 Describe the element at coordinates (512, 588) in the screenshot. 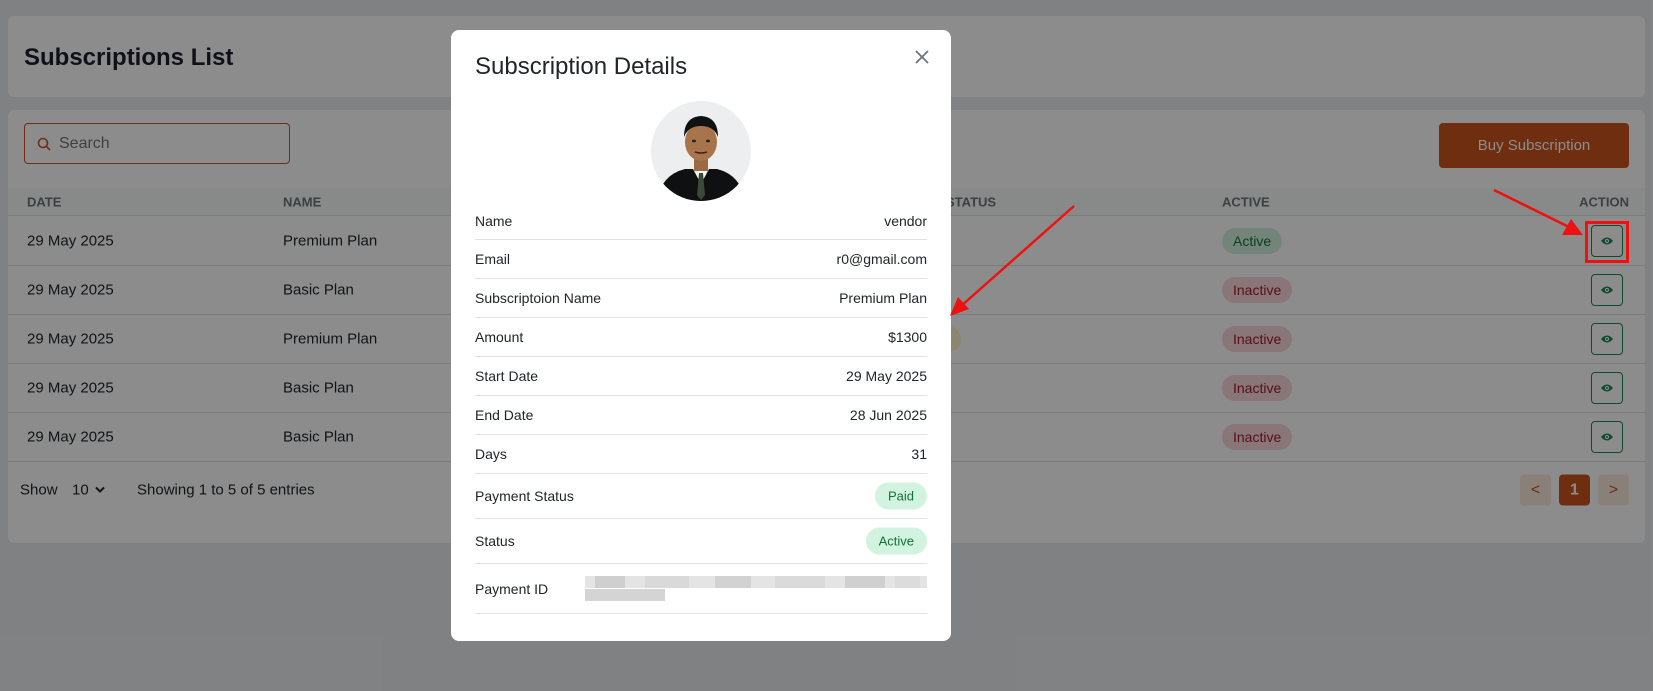

I see `detail-label: Payment ID` at that location.